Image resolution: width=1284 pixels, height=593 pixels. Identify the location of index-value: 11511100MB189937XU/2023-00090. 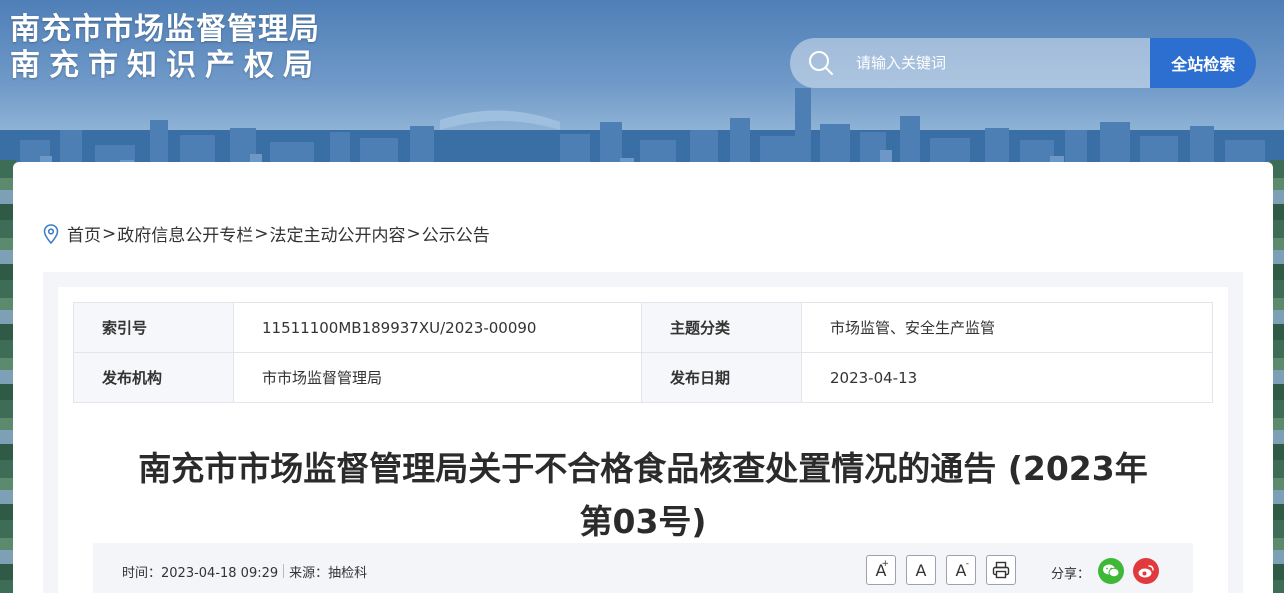
(437, 327).